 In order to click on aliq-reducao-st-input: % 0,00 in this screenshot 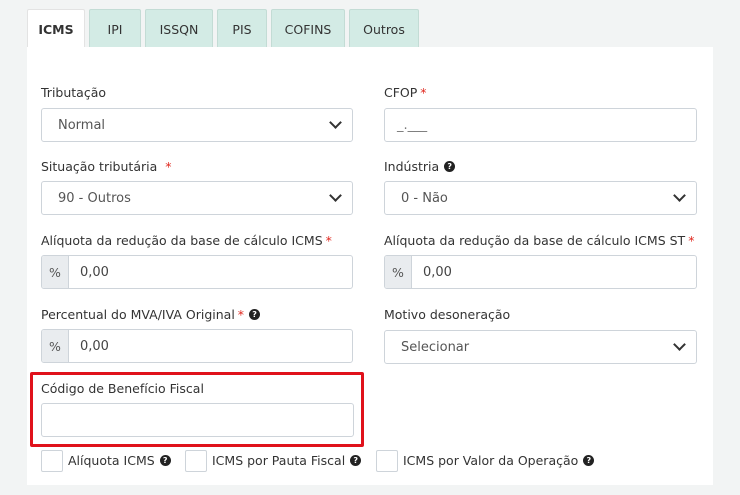, I will do `click(540, 272)`.